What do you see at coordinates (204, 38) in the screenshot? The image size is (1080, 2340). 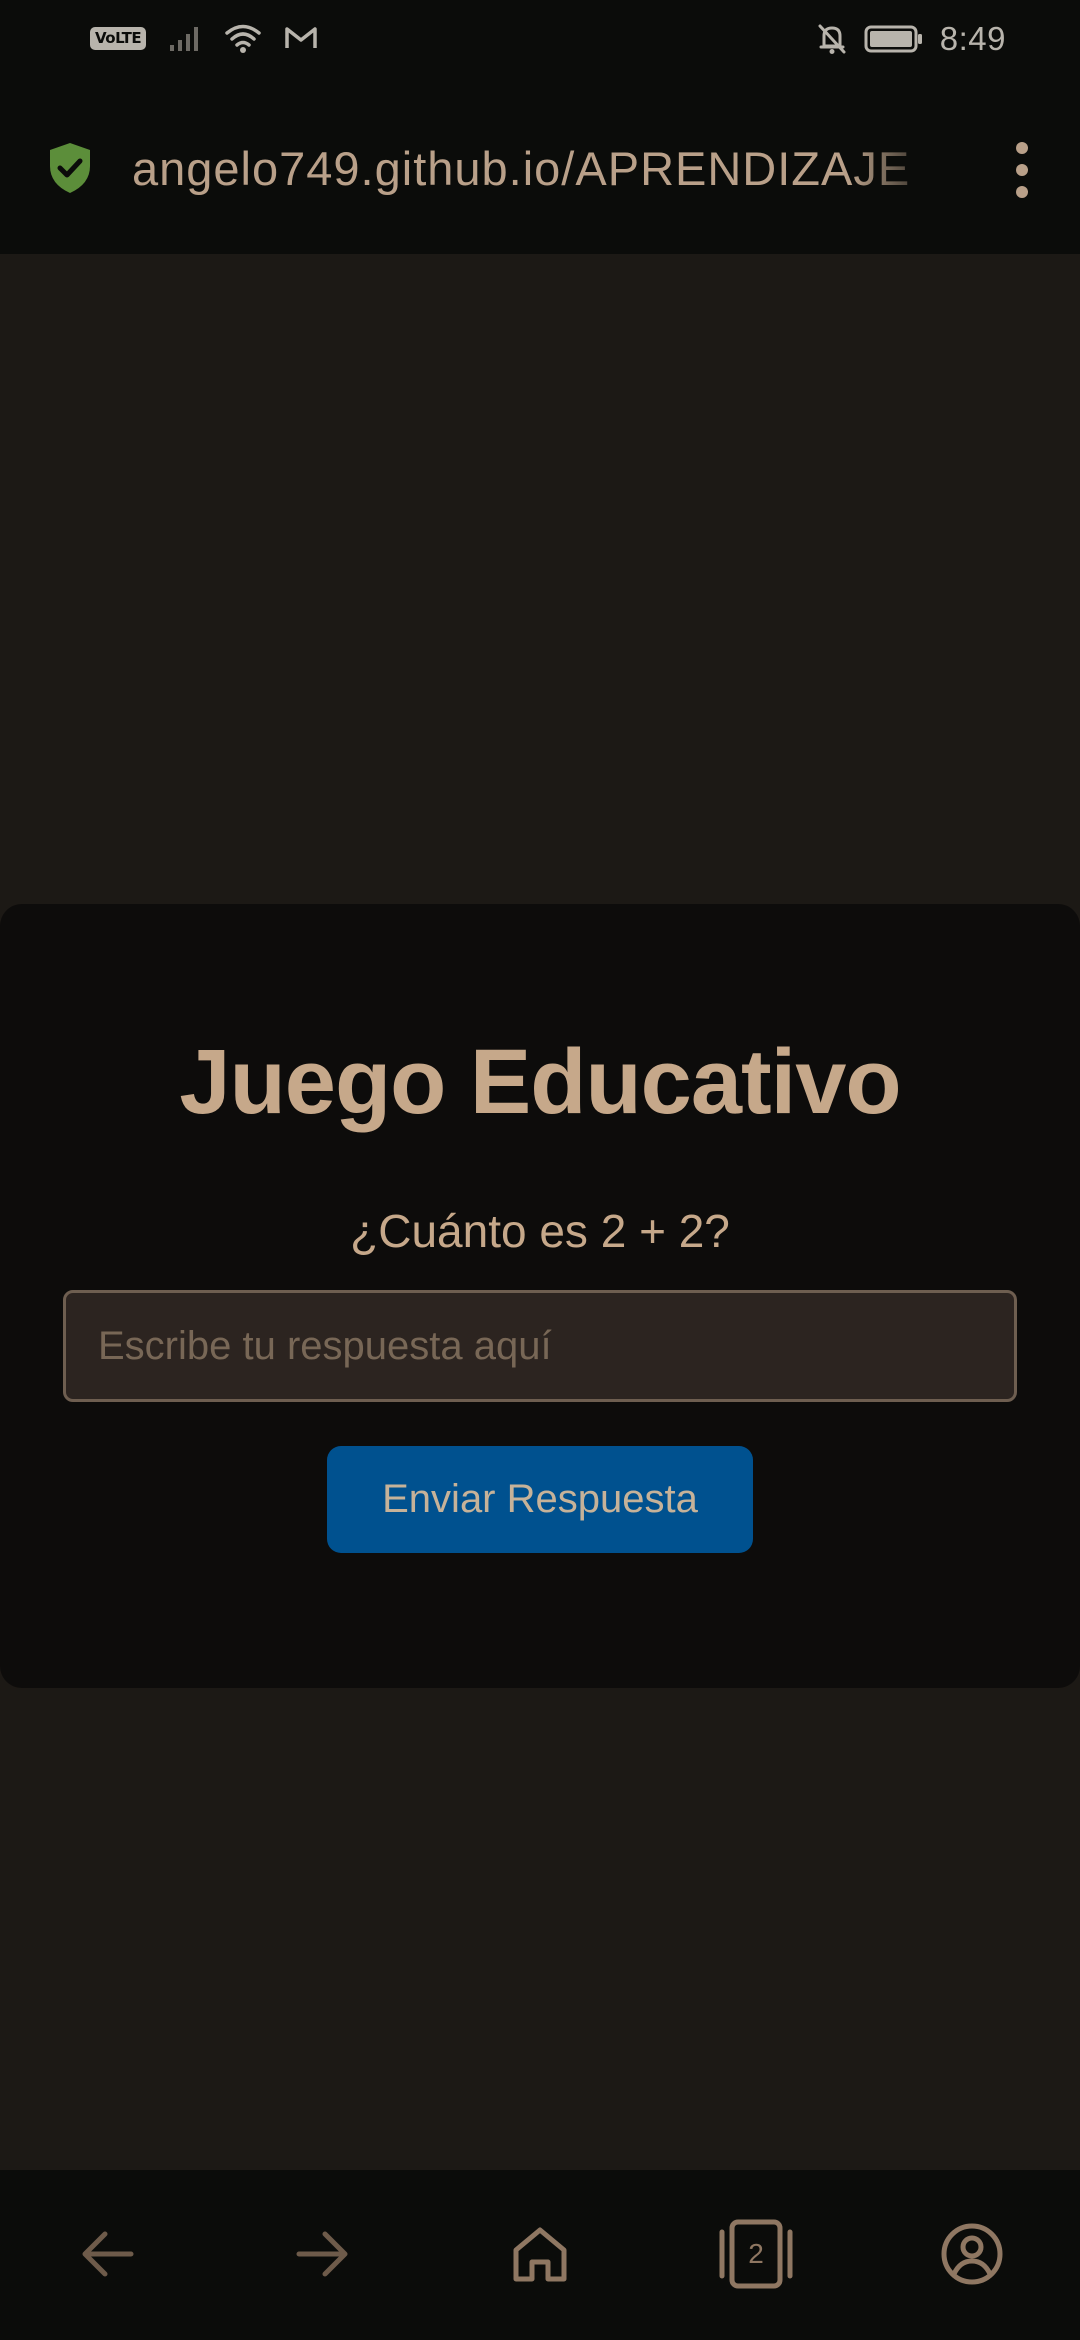 I see `status-left-icons: VoLTE` at bounding box center [204, 38].